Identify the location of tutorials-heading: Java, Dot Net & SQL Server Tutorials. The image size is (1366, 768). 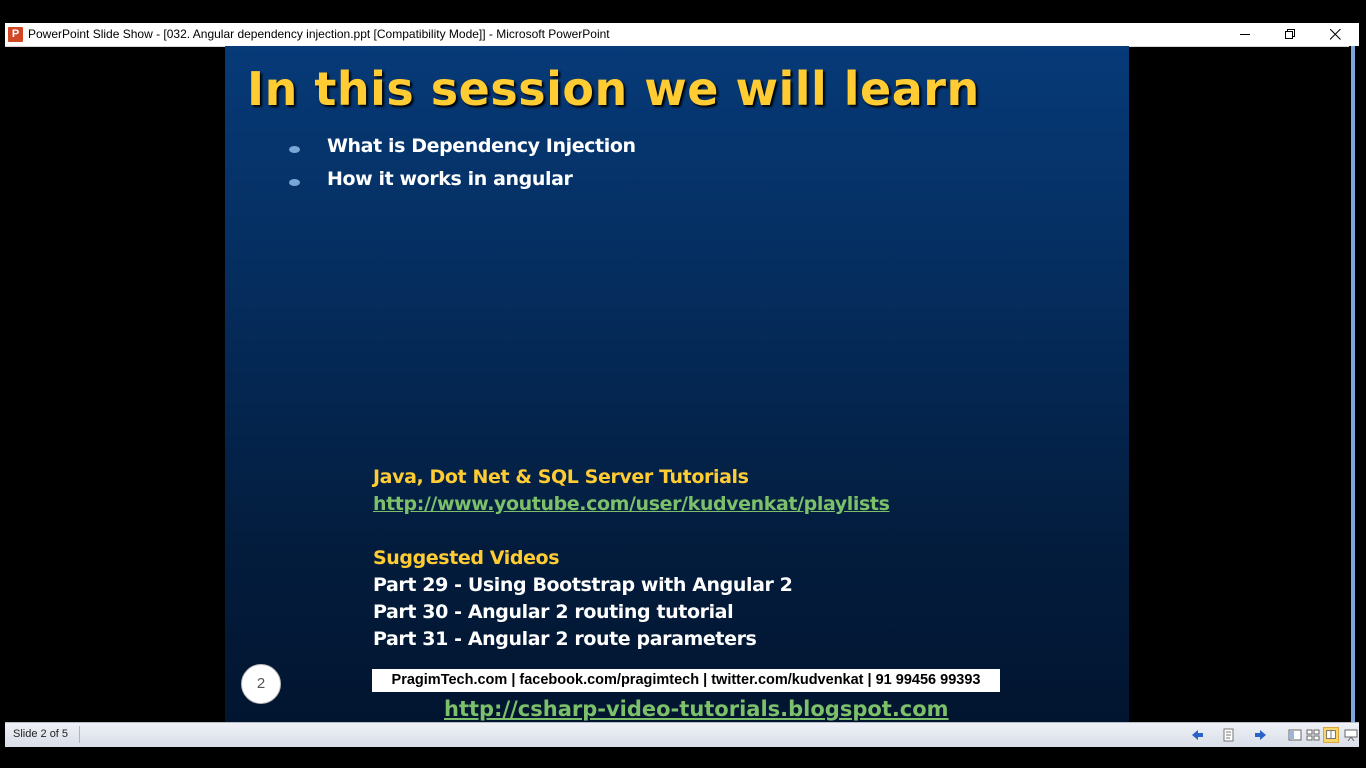
(561, 477).